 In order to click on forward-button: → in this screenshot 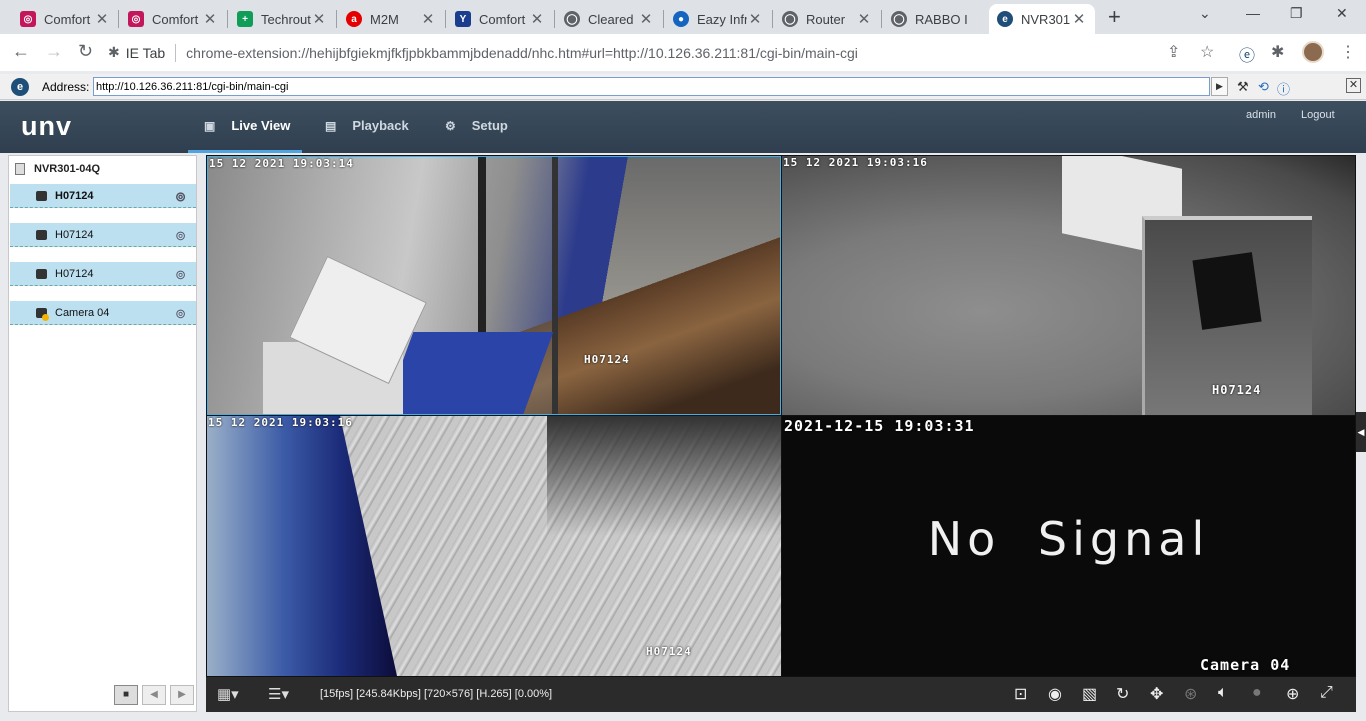, I will do `click(54, 51)`.